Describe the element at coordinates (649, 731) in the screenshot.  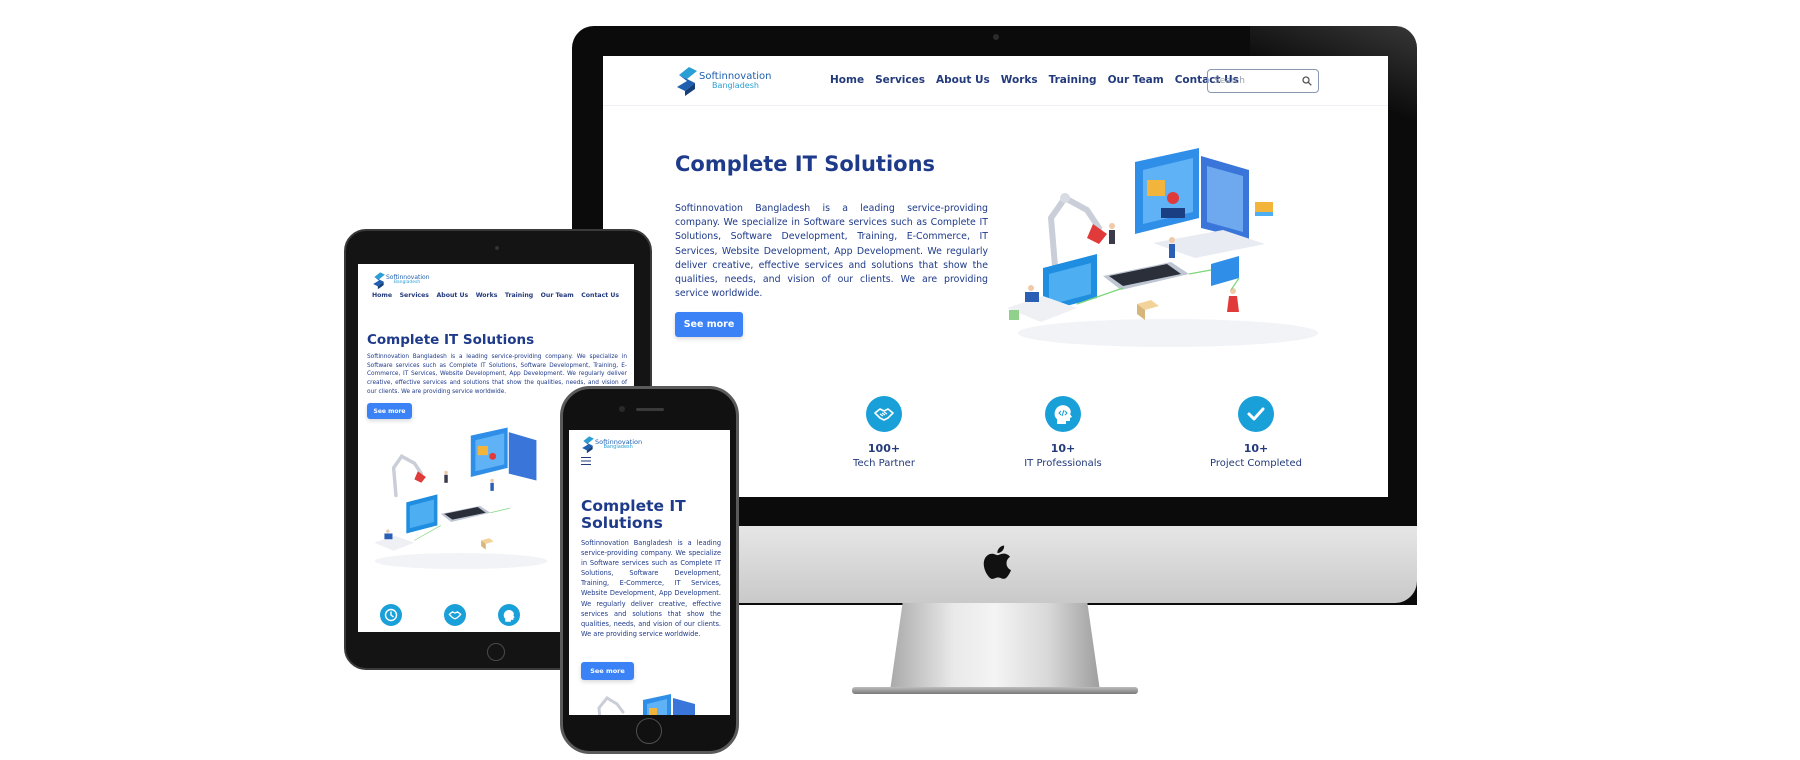
I see `iphone-home-button` at that location.